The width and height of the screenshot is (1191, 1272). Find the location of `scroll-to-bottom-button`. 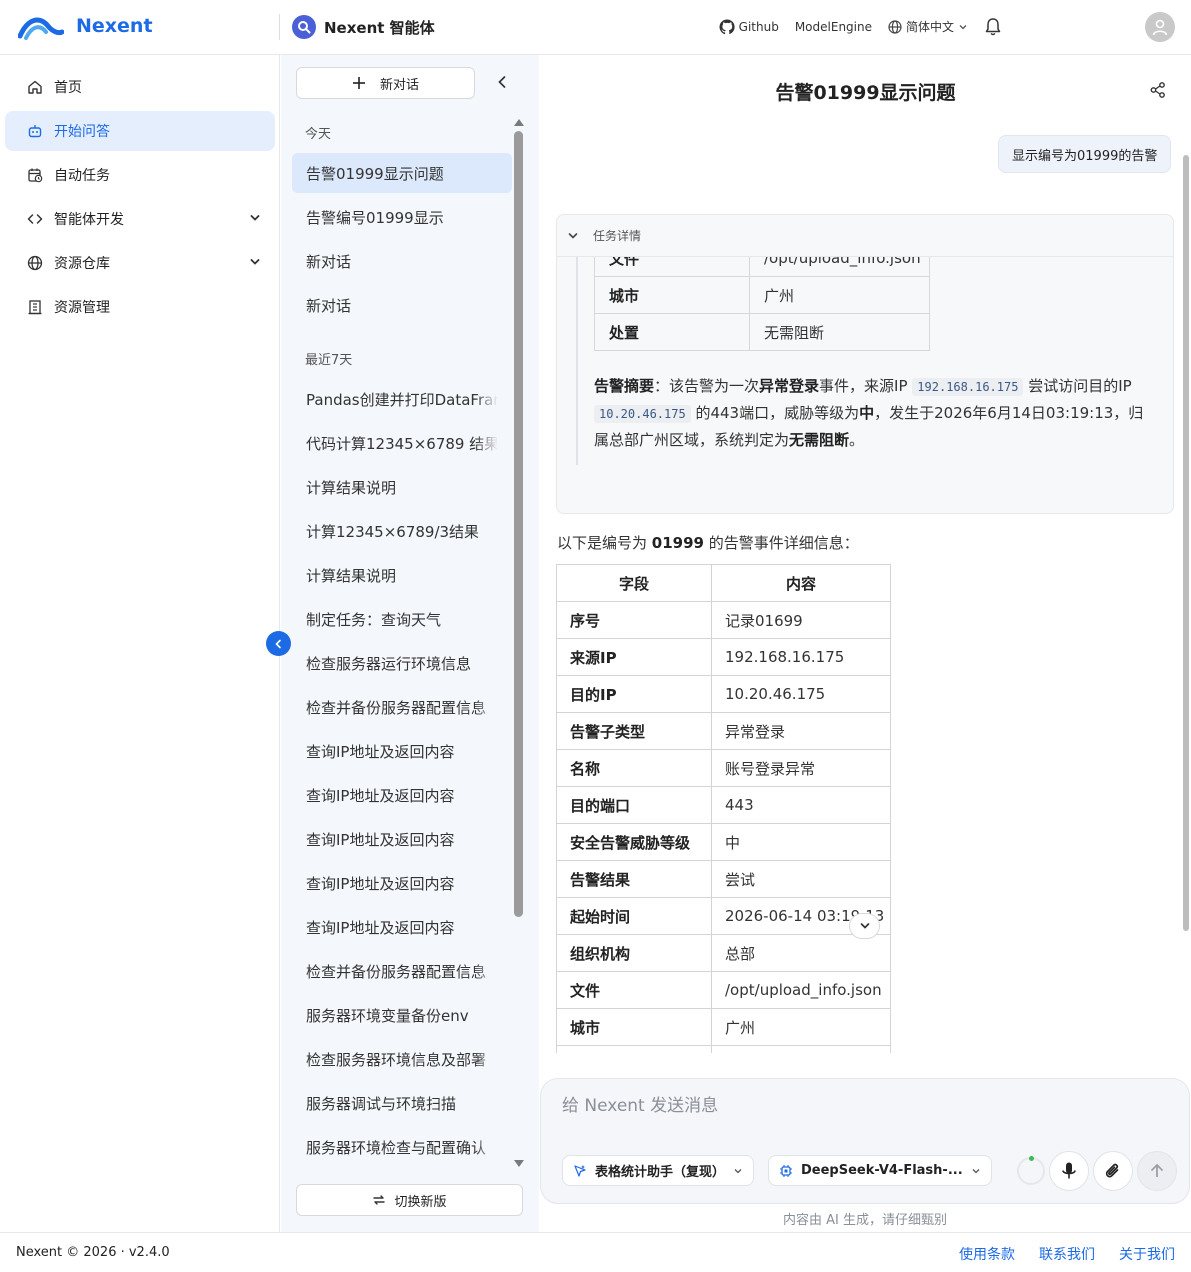

scroll-to-bottom-button is located at coordinates (864, 926).